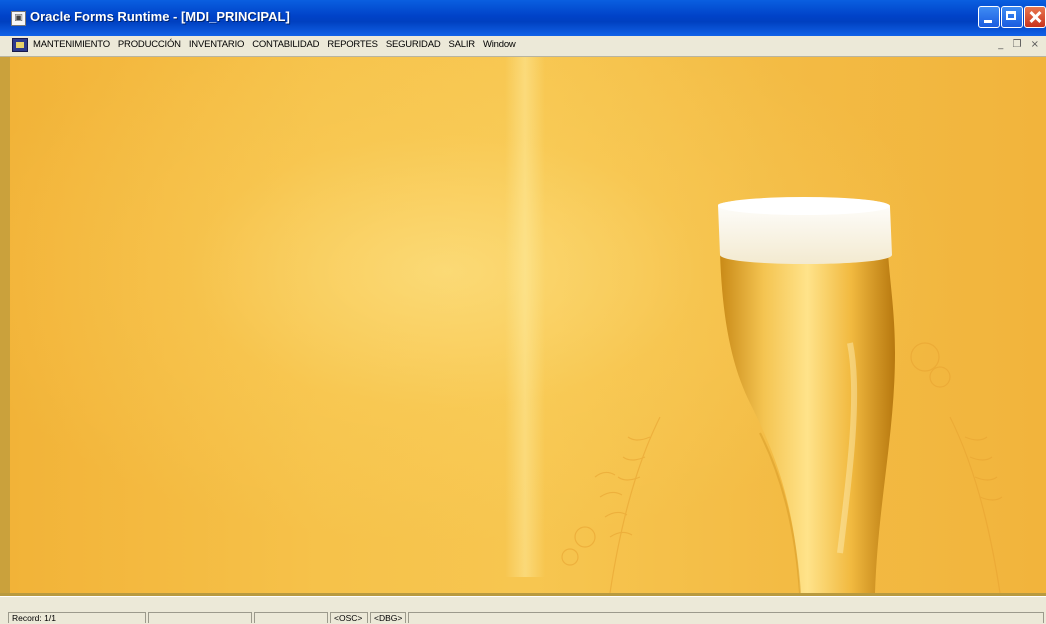 The width and height of the screenshot is (1046, 624). Describe the element at coordinates (462, 44) in the screenshot. I see `menu-salir: SALIR` at that location.